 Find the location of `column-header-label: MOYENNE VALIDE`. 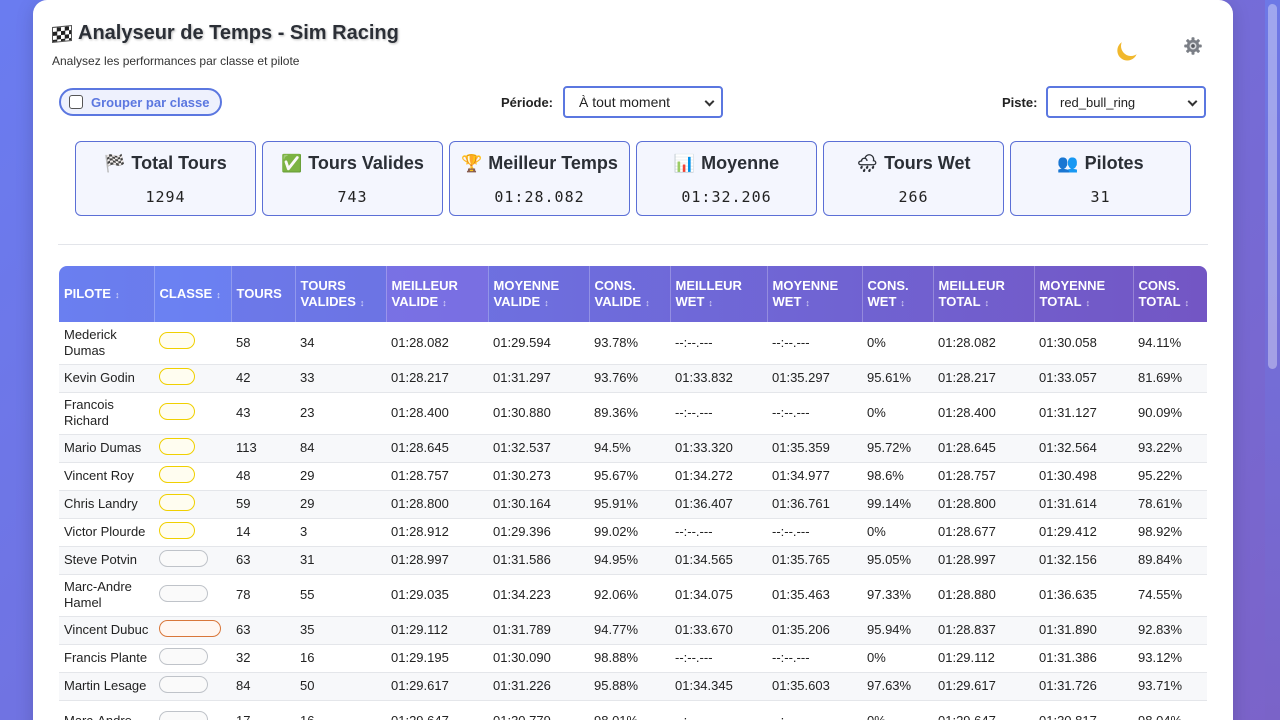

column-header-label: MOYENNE VALIDE is located at coordinates (526, 293).